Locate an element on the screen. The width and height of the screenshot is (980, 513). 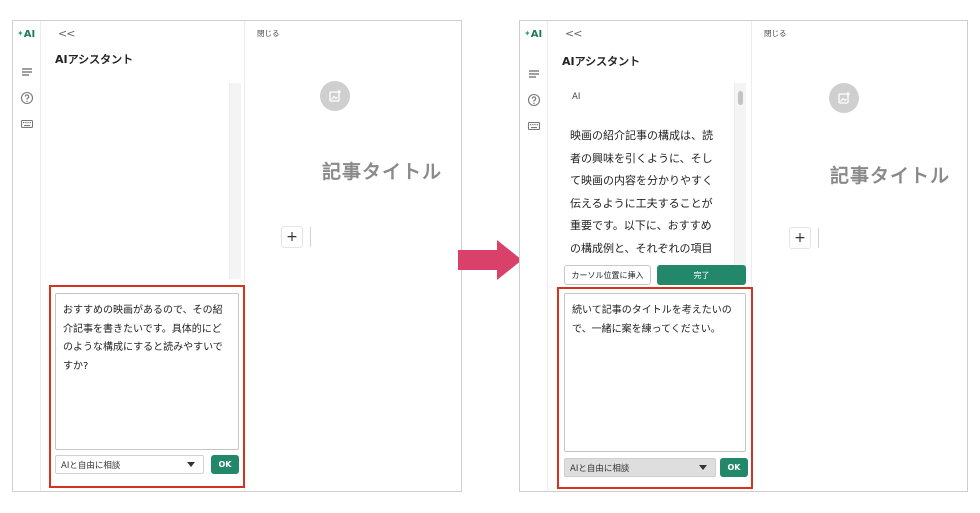
insert-at-cursor-button: カーソル位置に挿入 is located at coordinates (607, 275).